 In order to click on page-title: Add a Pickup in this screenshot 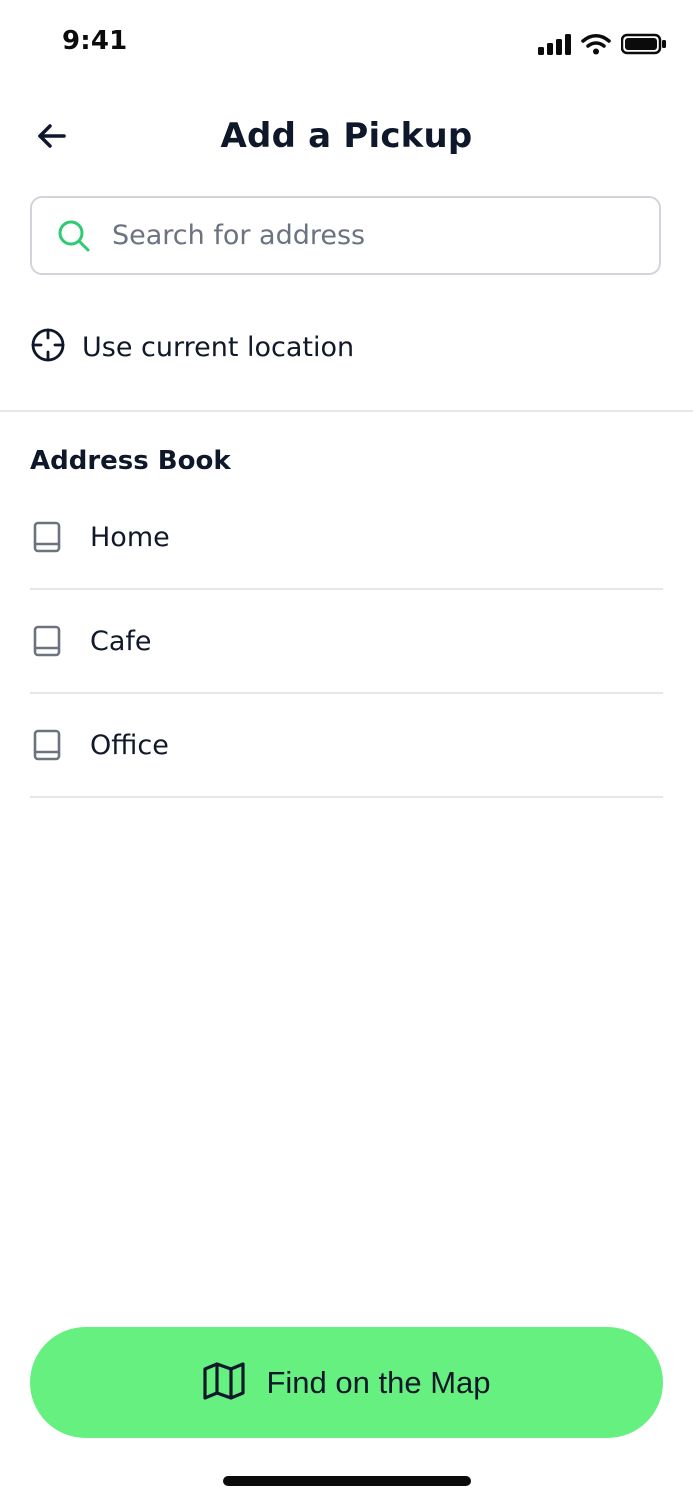, I will do `click(346, 136)`.